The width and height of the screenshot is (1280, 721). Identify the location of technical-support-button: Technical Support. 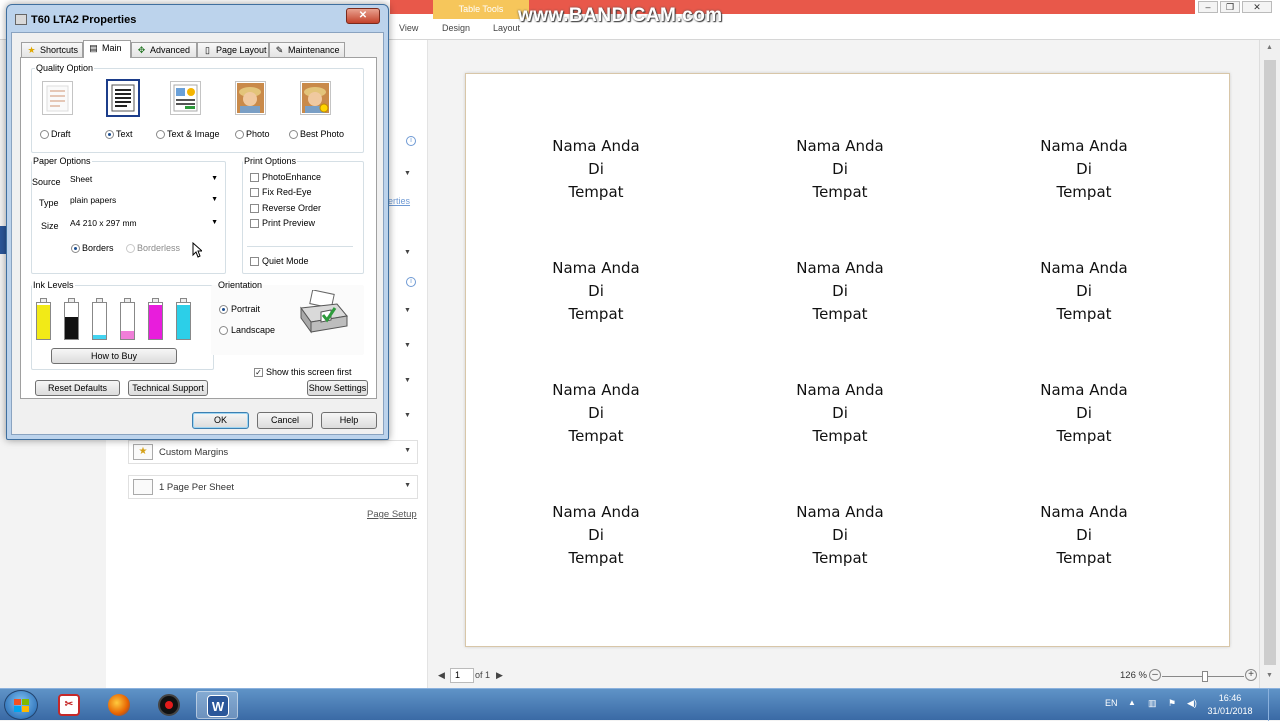
(168, 388).